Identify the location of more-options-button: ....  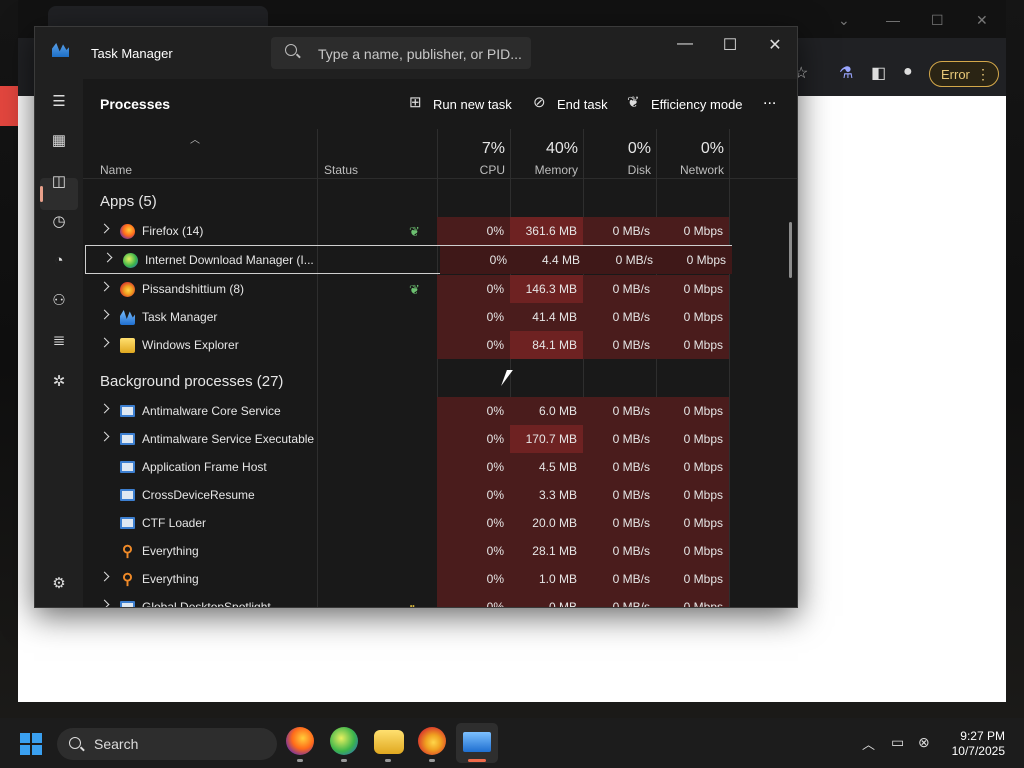
(769, 100).